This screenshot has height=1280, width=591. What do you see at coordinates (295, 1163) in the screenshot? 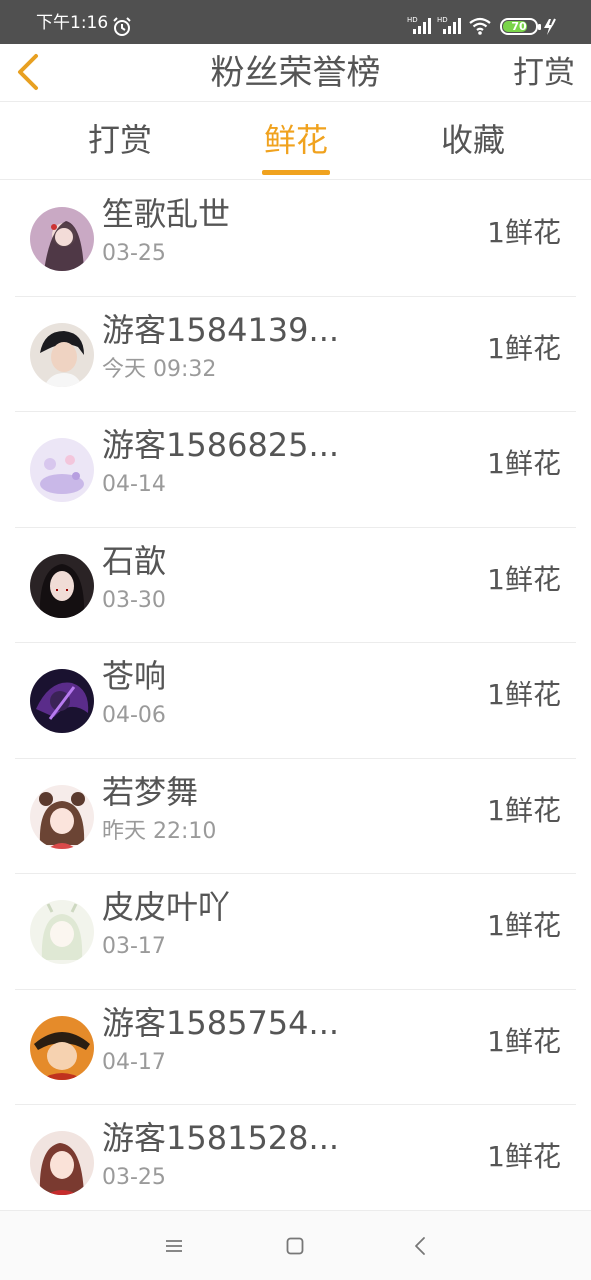
I see `list-item: 游客1581528... 03-25 1鲜花` at bounding box center [295, 1163].